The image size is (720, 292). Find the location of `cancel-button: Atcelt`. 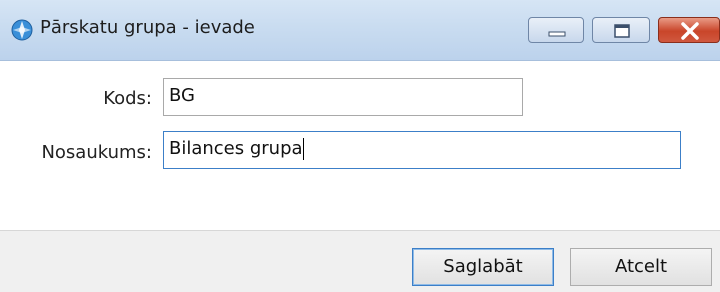

cancel-button: Atcelt is located at coordinates (641, 267).